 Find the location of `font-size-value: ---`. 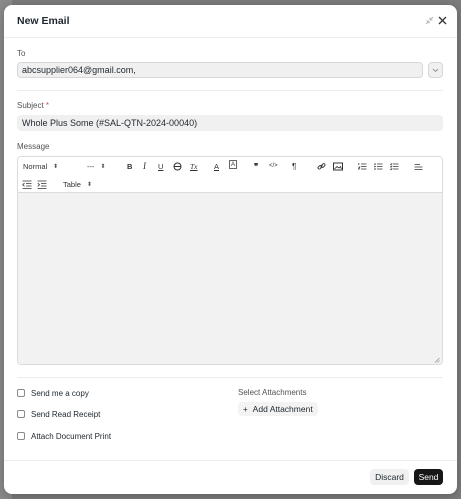

font-size-value: --- is located at coordinates (91, 166).